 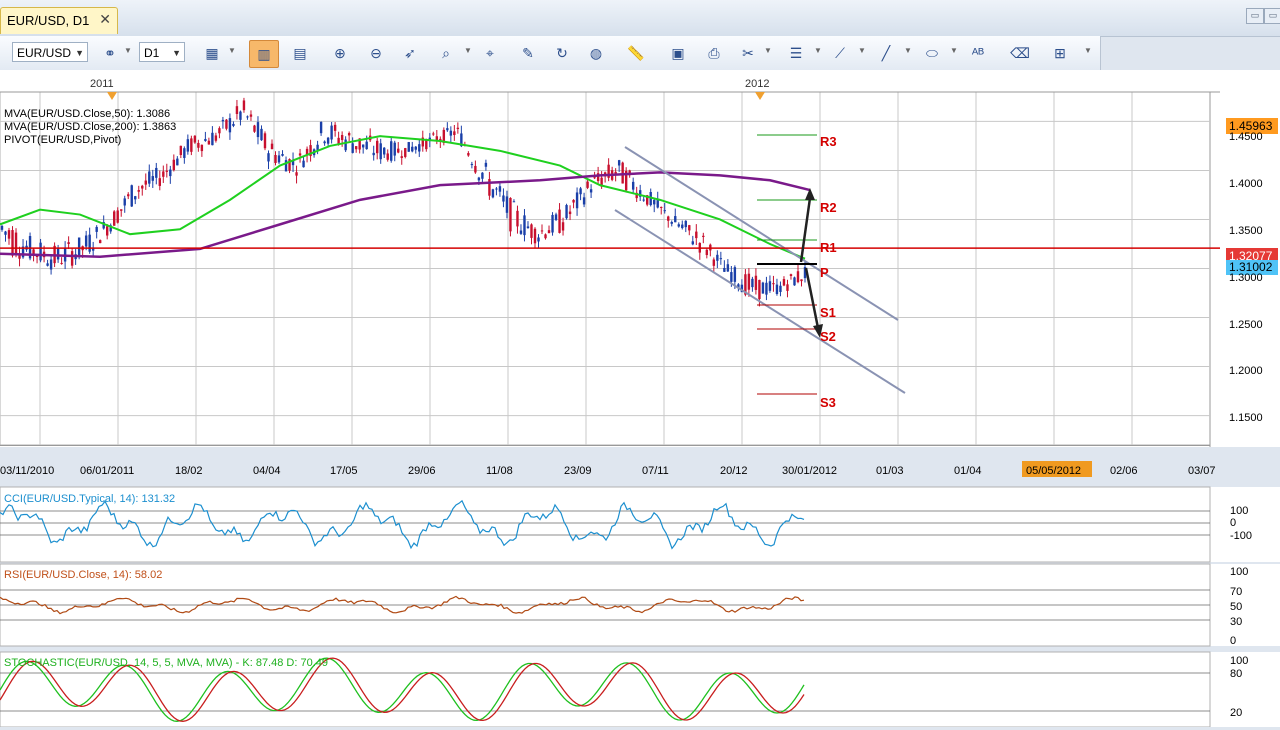 I want to click on close-icon: ✕, so click(x=105, y=19).